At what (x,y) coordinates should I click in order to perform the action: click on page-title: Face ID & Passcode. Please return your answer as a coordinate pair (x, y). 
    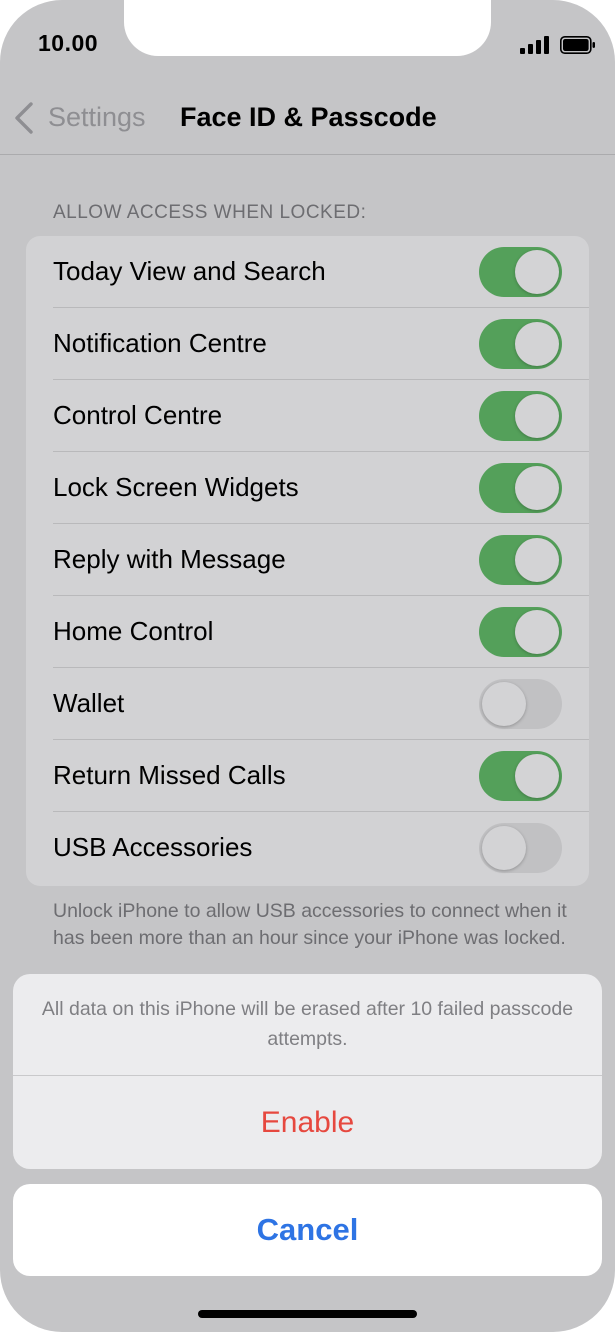
    Looking at the image, I should click on (308, 117).